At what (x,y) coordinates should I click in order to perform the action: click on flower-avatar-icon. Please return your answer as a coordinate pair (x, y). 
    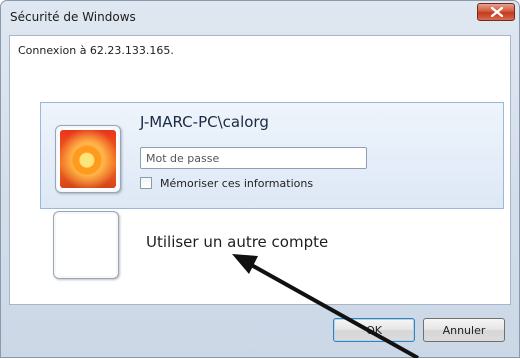
    Looking at the image, I should click on (88, 159).